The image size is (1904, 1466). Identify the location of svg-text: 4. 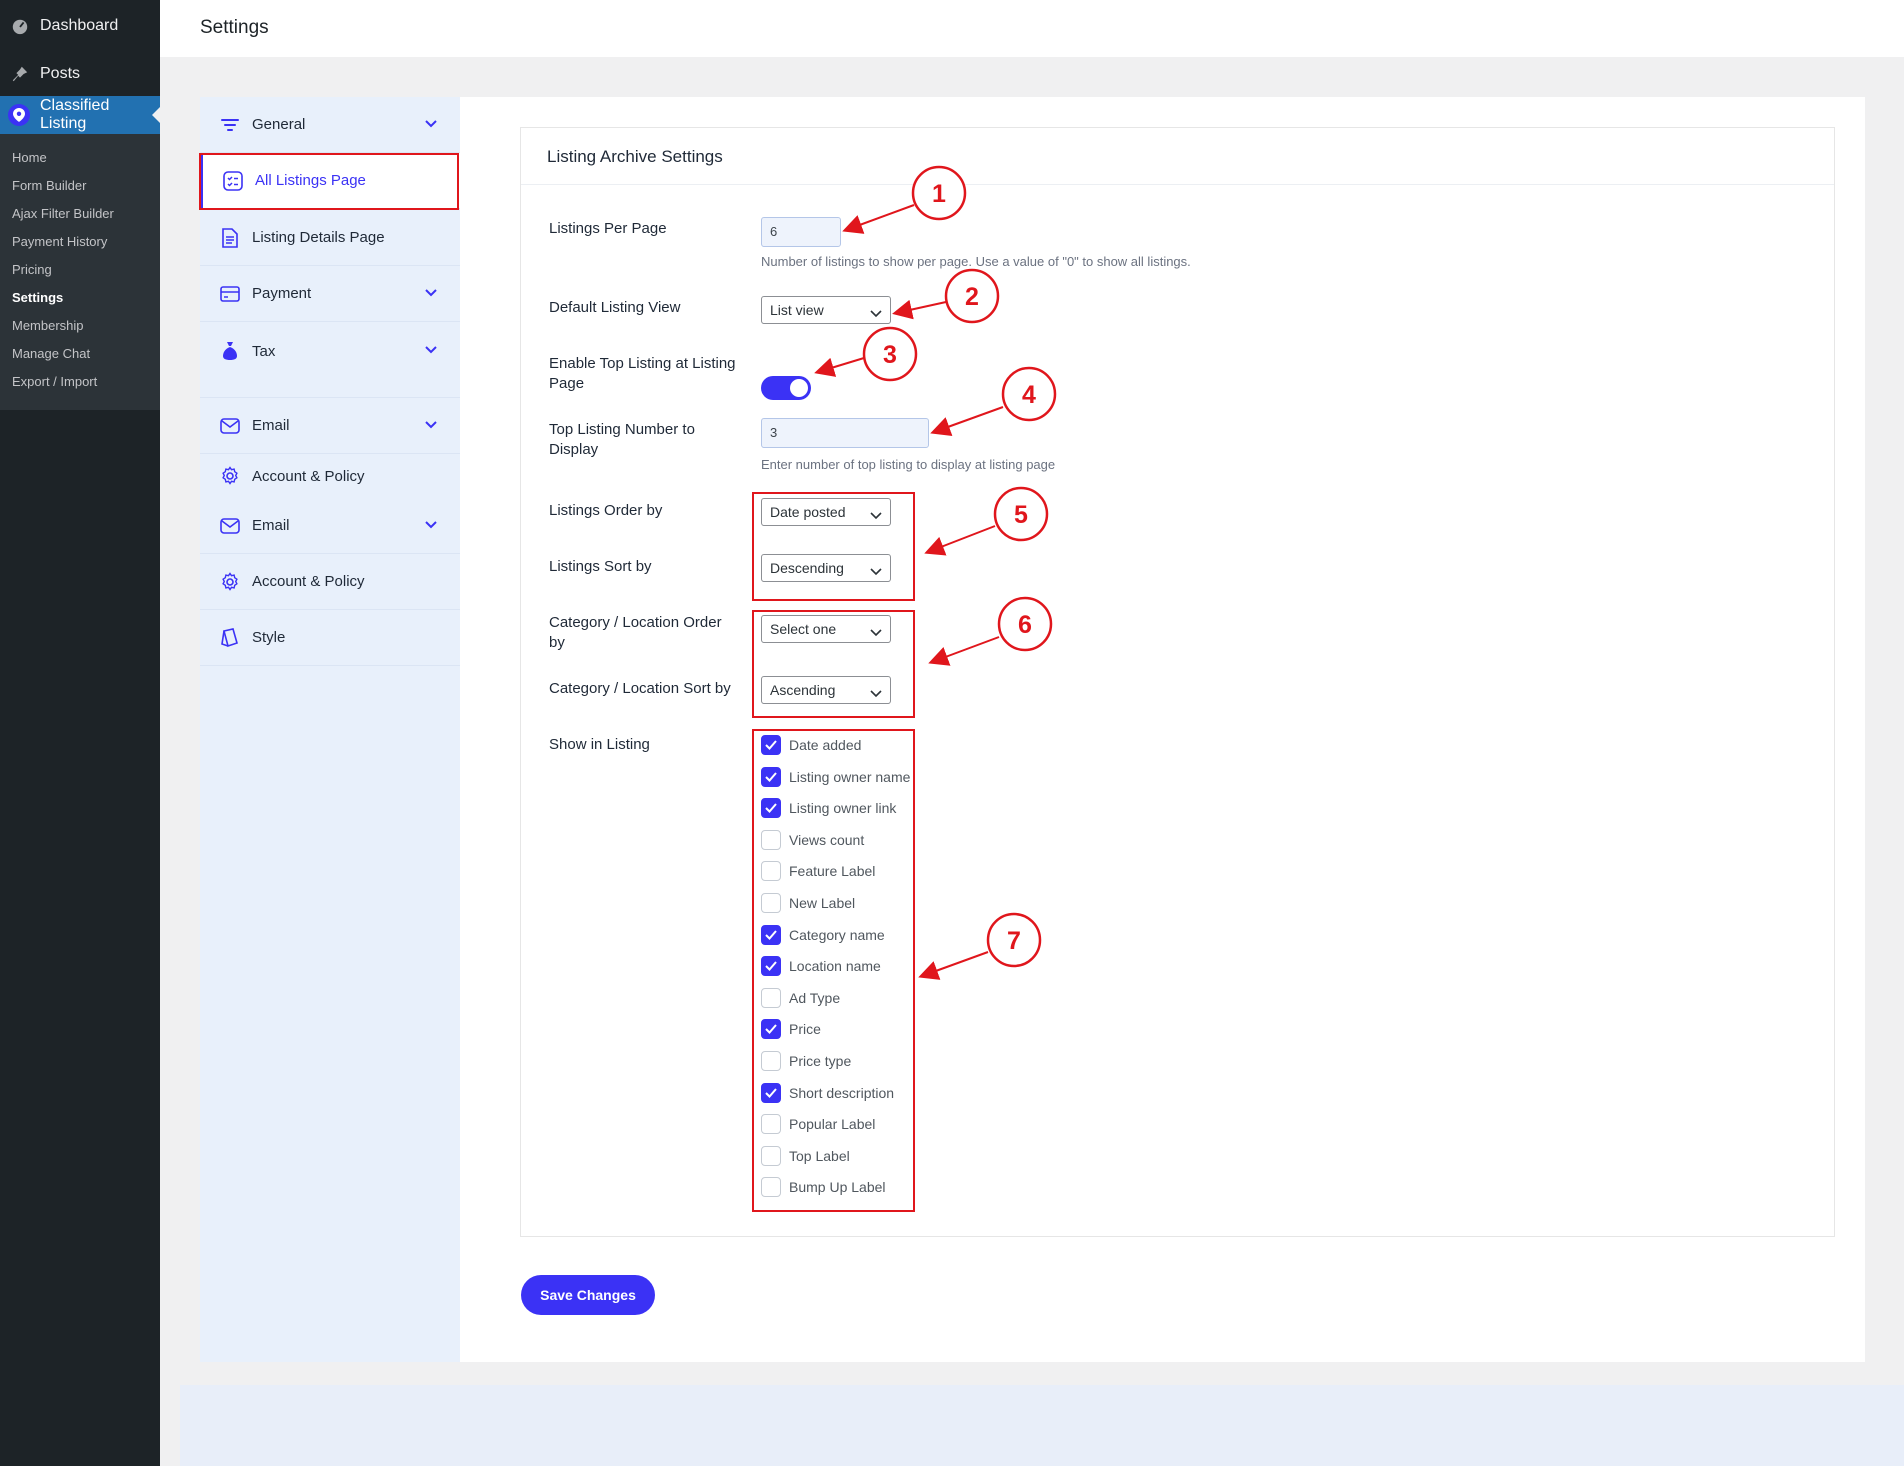
(1029, 395).